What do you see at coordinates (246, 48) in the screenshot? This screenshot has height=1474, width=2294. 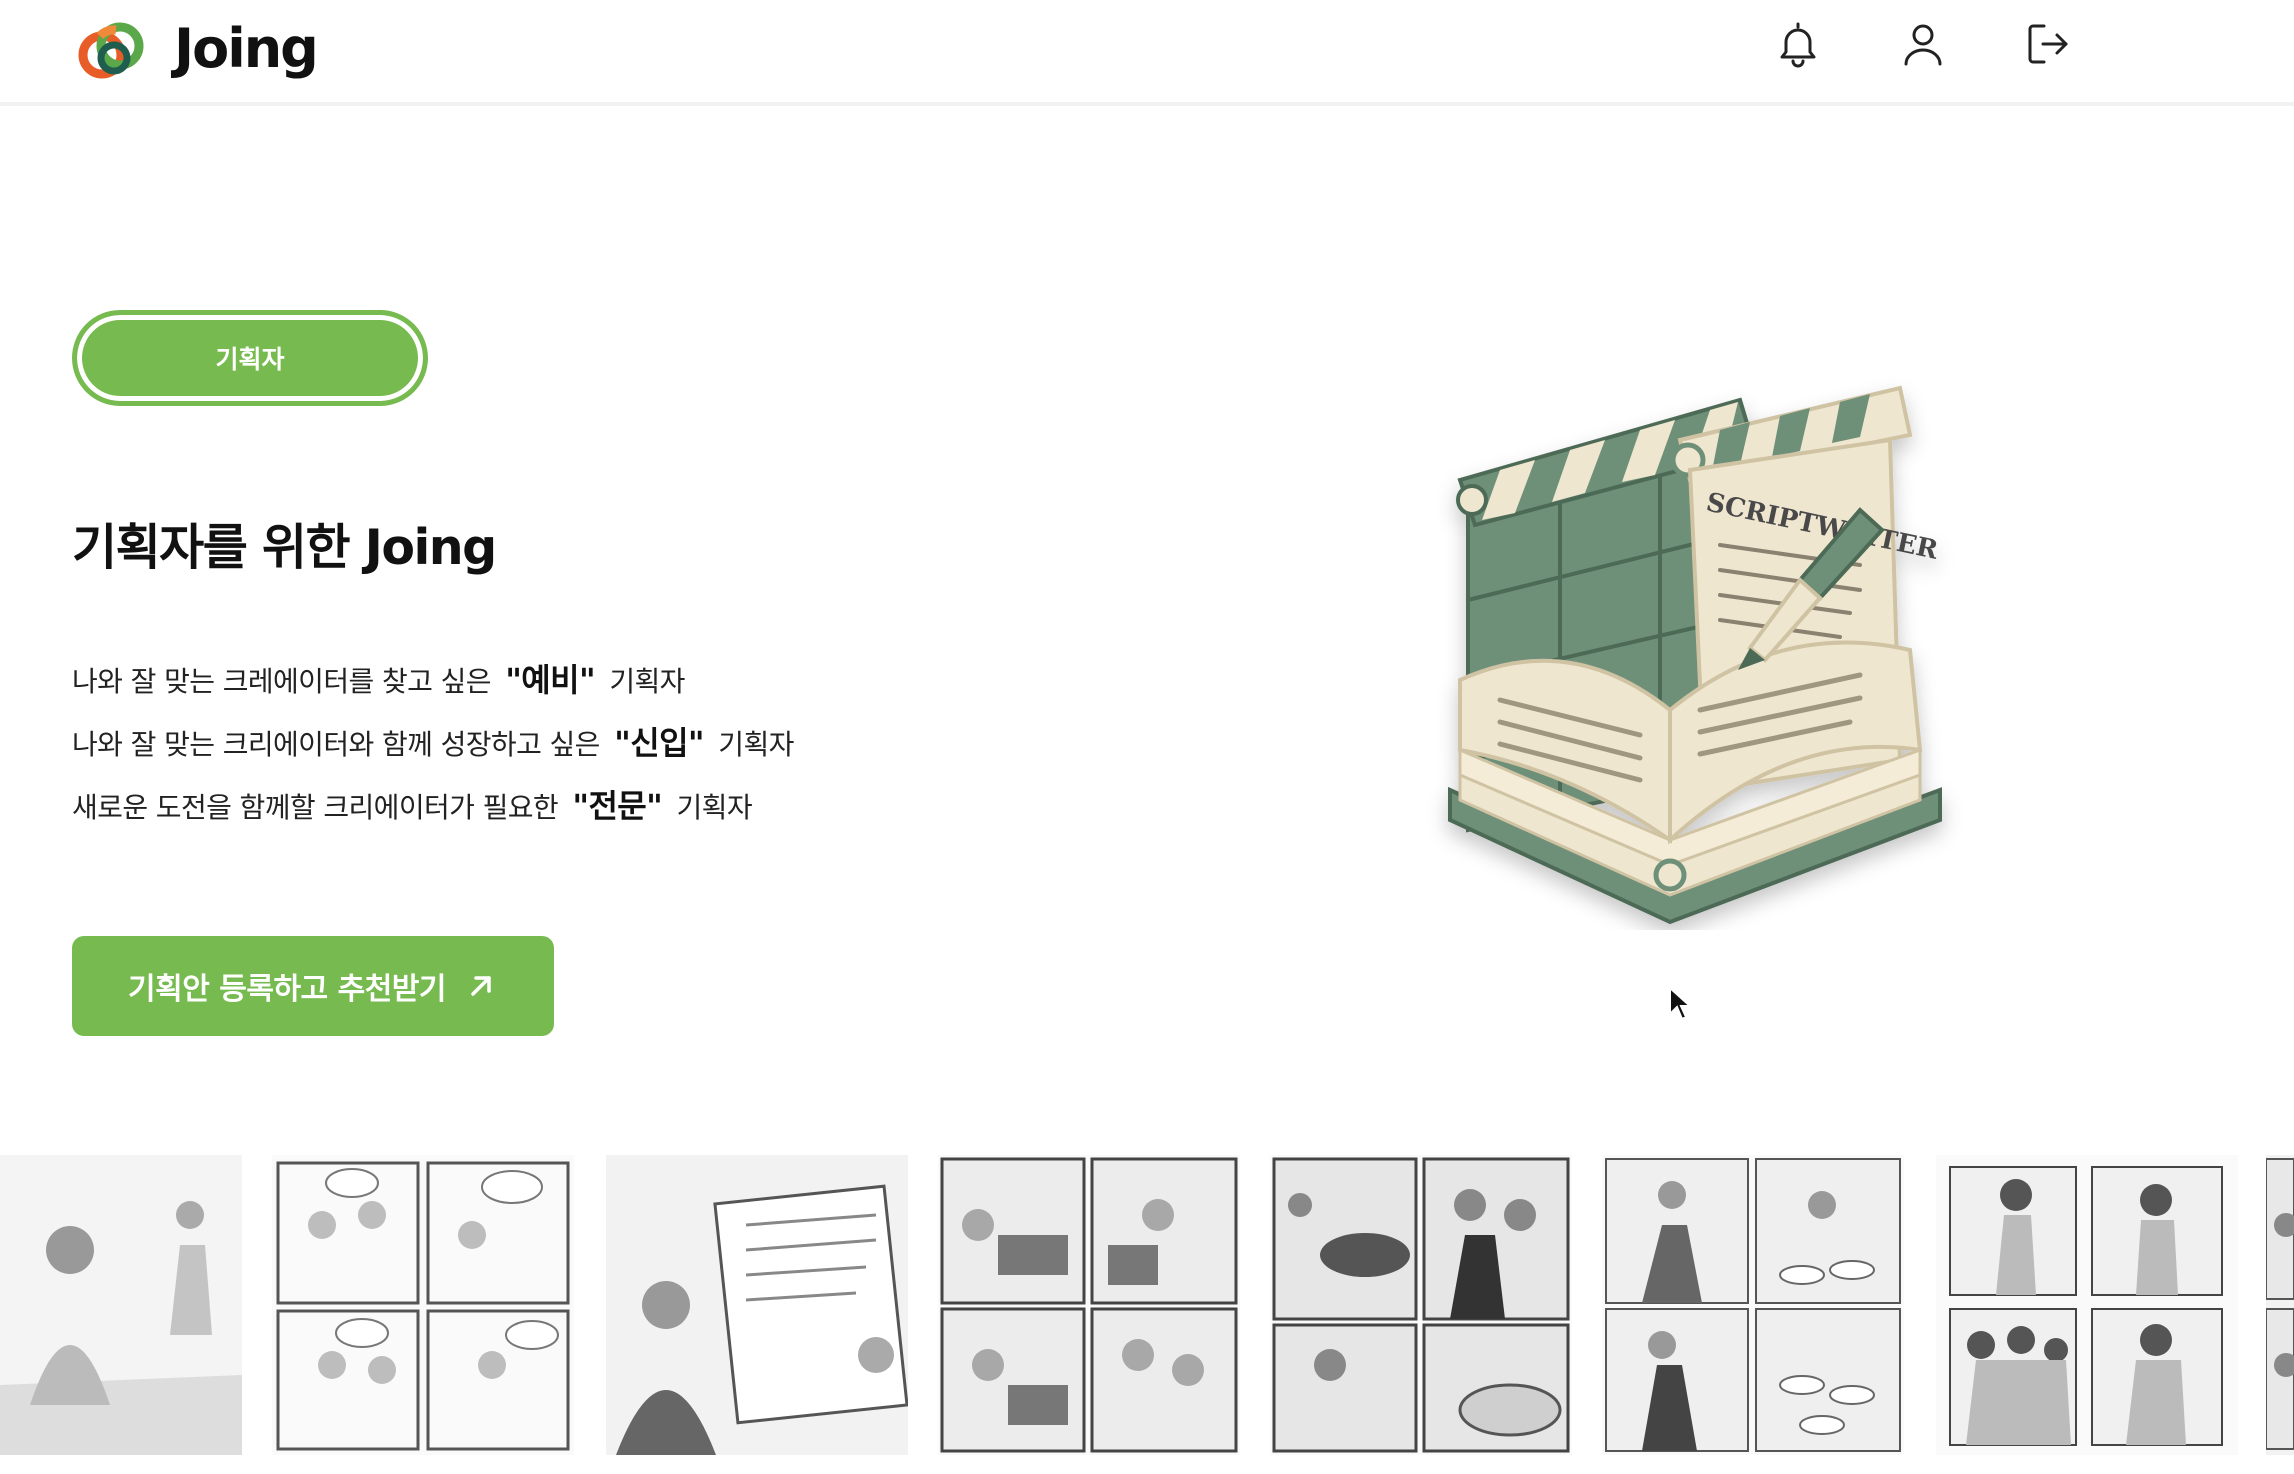 I see `brand-name: Joing` at bounding box center [246, 48].